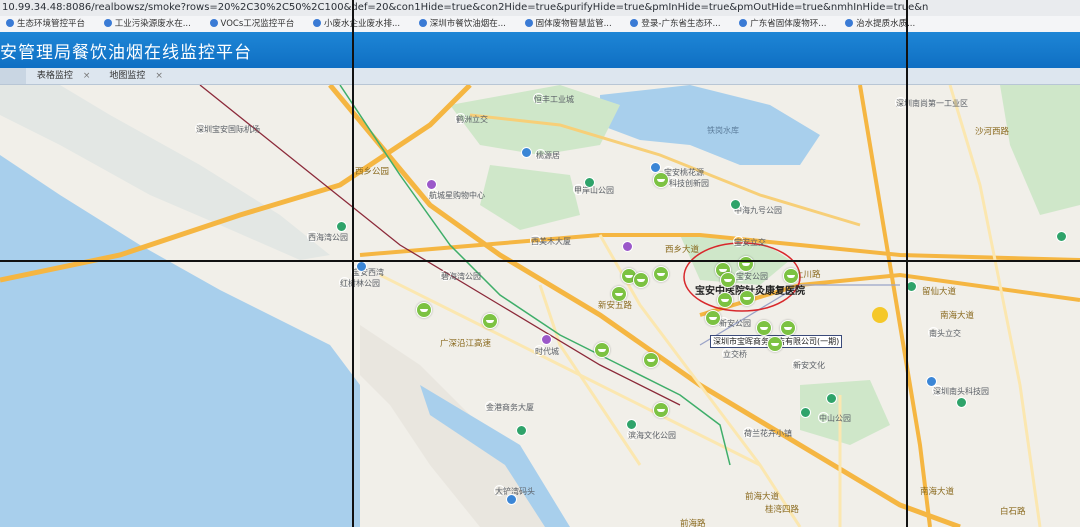 The image size is (1080, 527). I want to click on tab-home, so click(13, 76).